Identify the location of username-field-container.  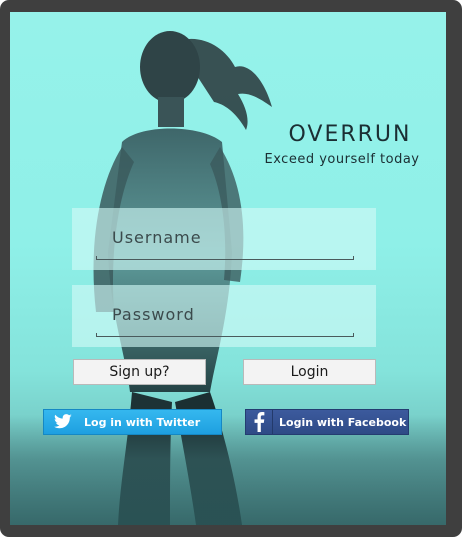
(224, 239).